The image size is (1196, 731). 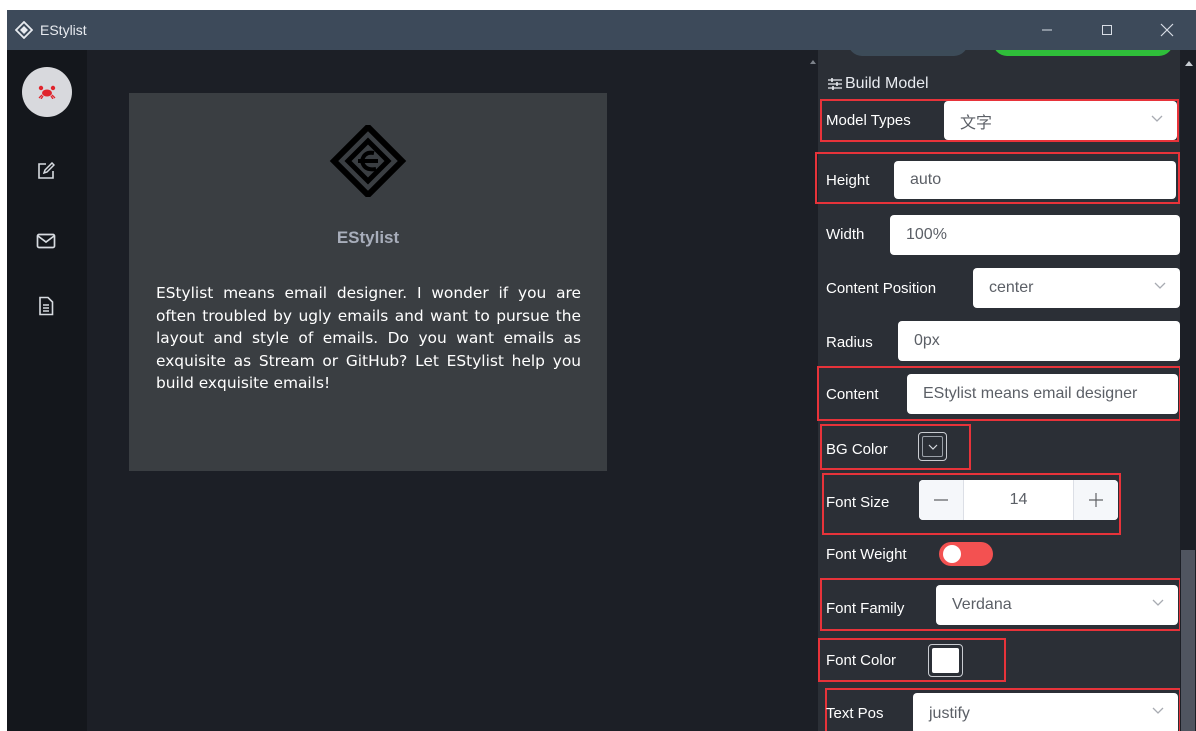 I want to click on estylist-logo-icon, so click(x=368, y=161).